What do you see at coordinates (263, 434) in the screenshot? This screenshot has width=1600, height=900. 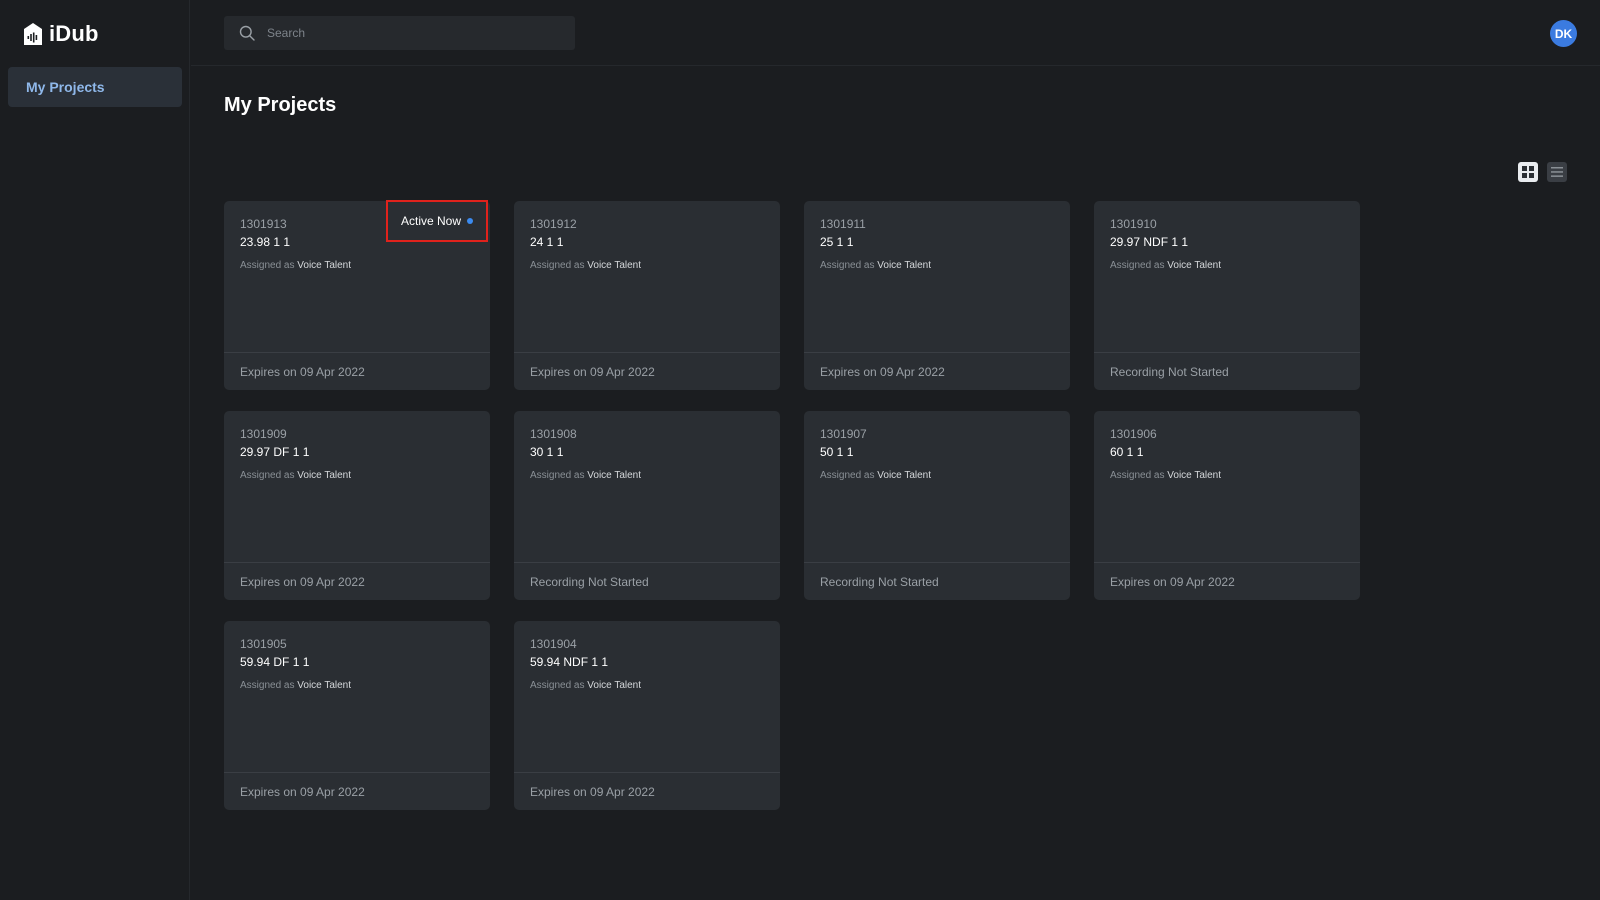 I see `project-id: 1301909` at bounding box center [263, 434].